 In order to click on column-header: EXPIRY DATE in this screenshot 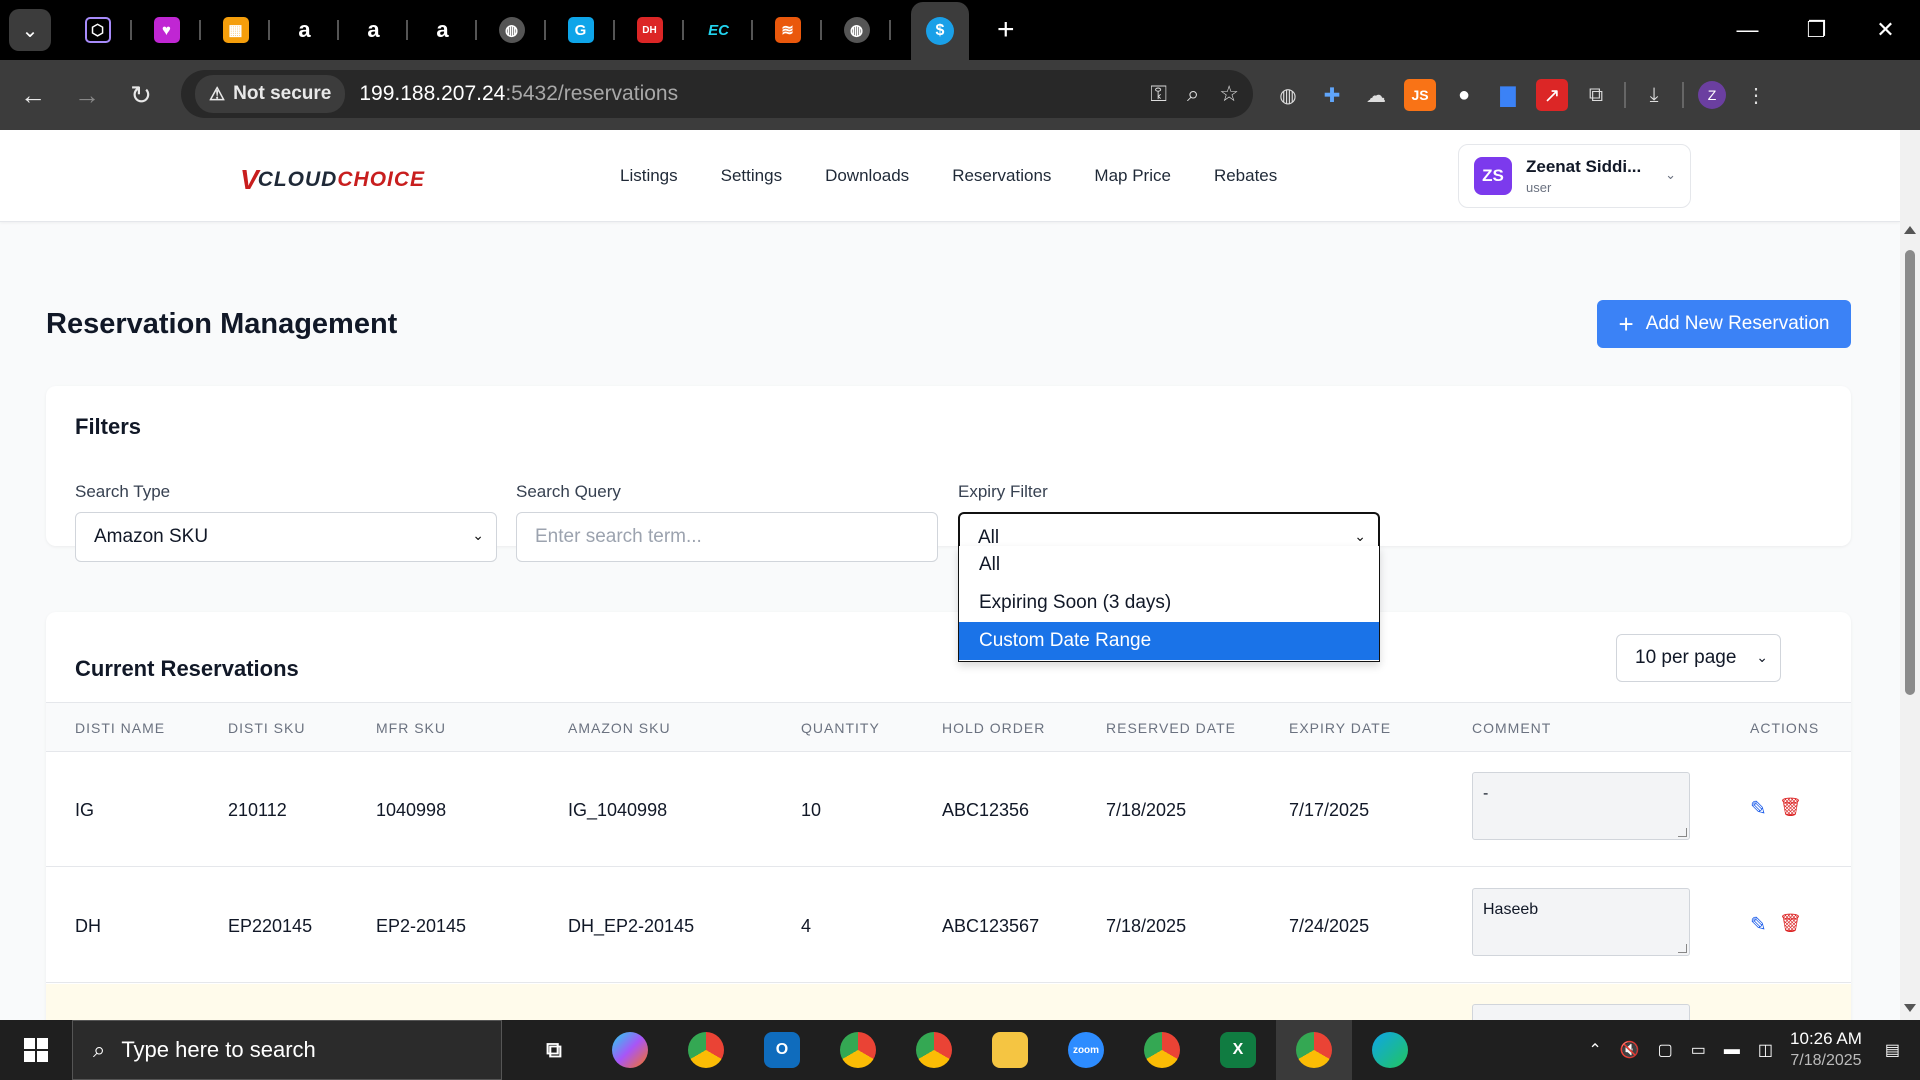, I will do `click(1340, 728)`.